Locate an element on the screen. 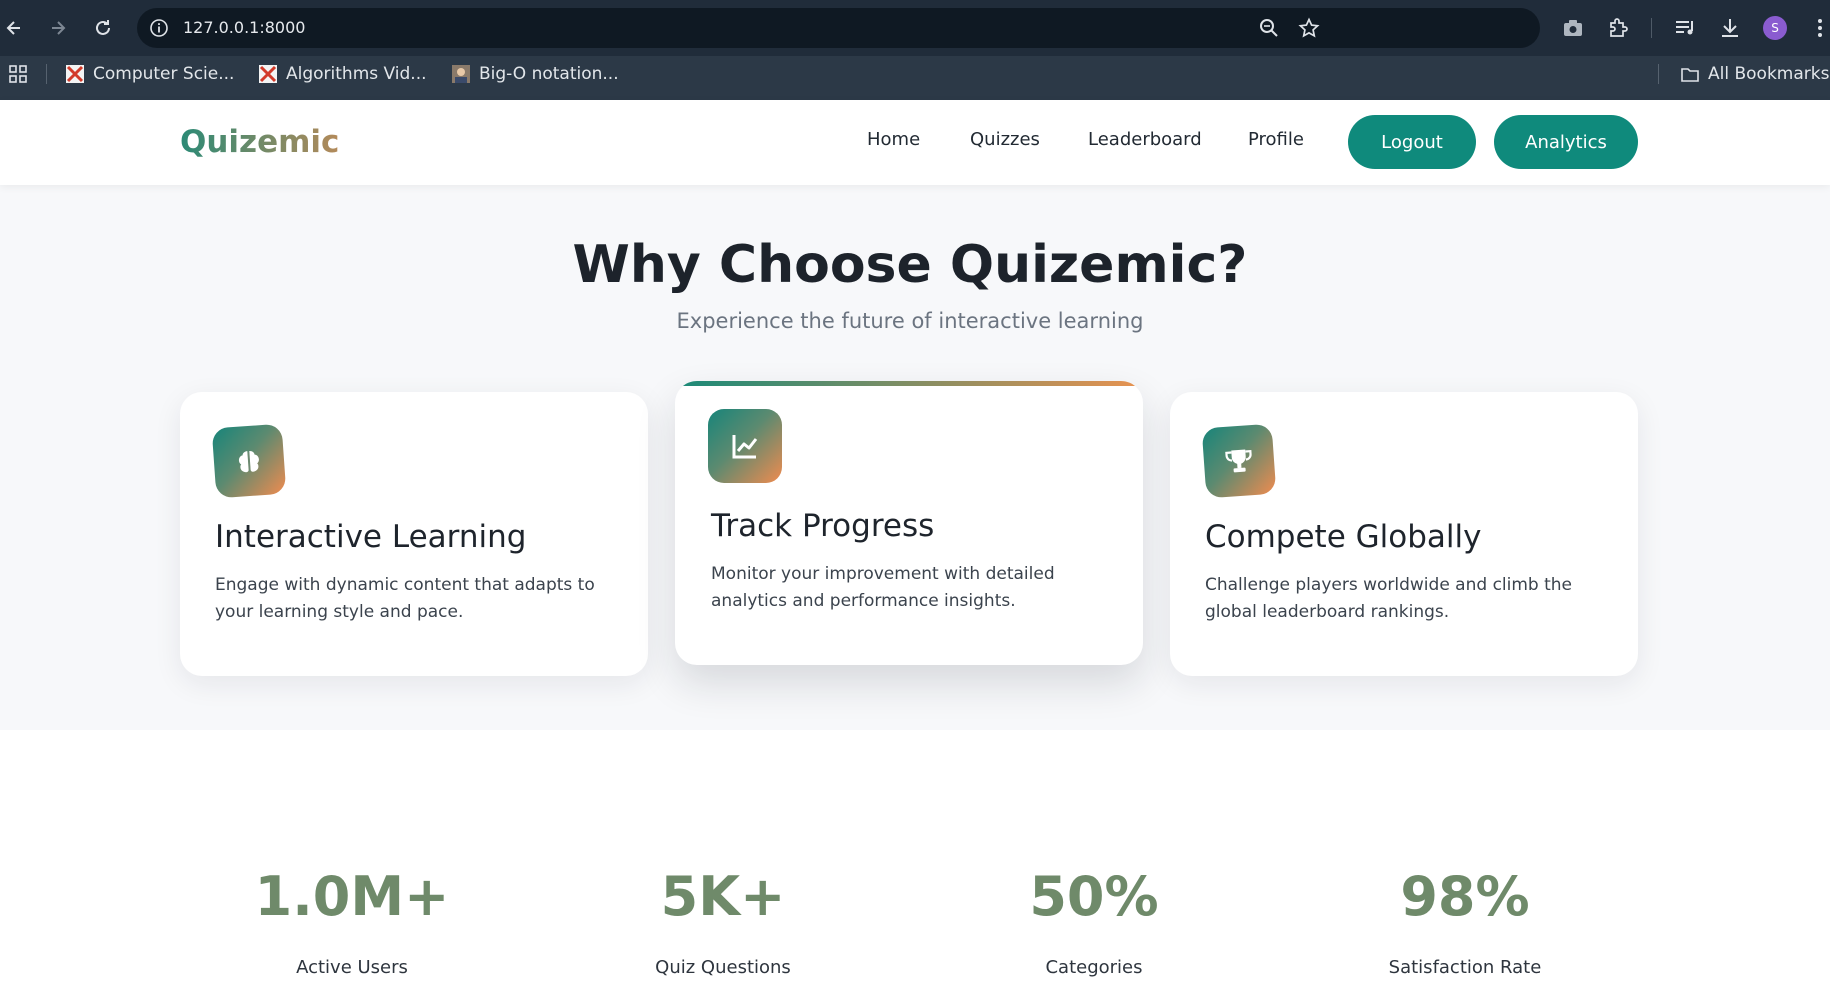 Image resolution: width=1830 pixels, height=989 pixels. trophy-icon is located at coordinates (1238, 461).